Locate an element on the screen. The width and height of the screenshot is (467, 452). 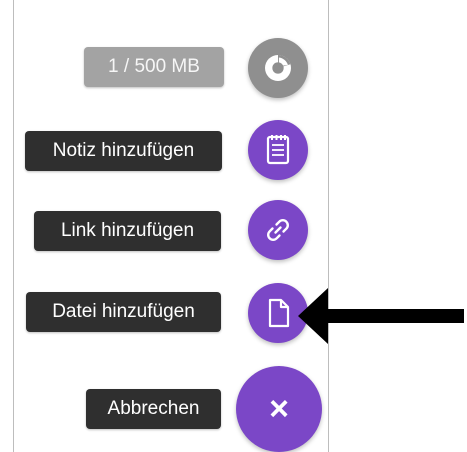
storage-usage-button is located at coordinates (278, 68).